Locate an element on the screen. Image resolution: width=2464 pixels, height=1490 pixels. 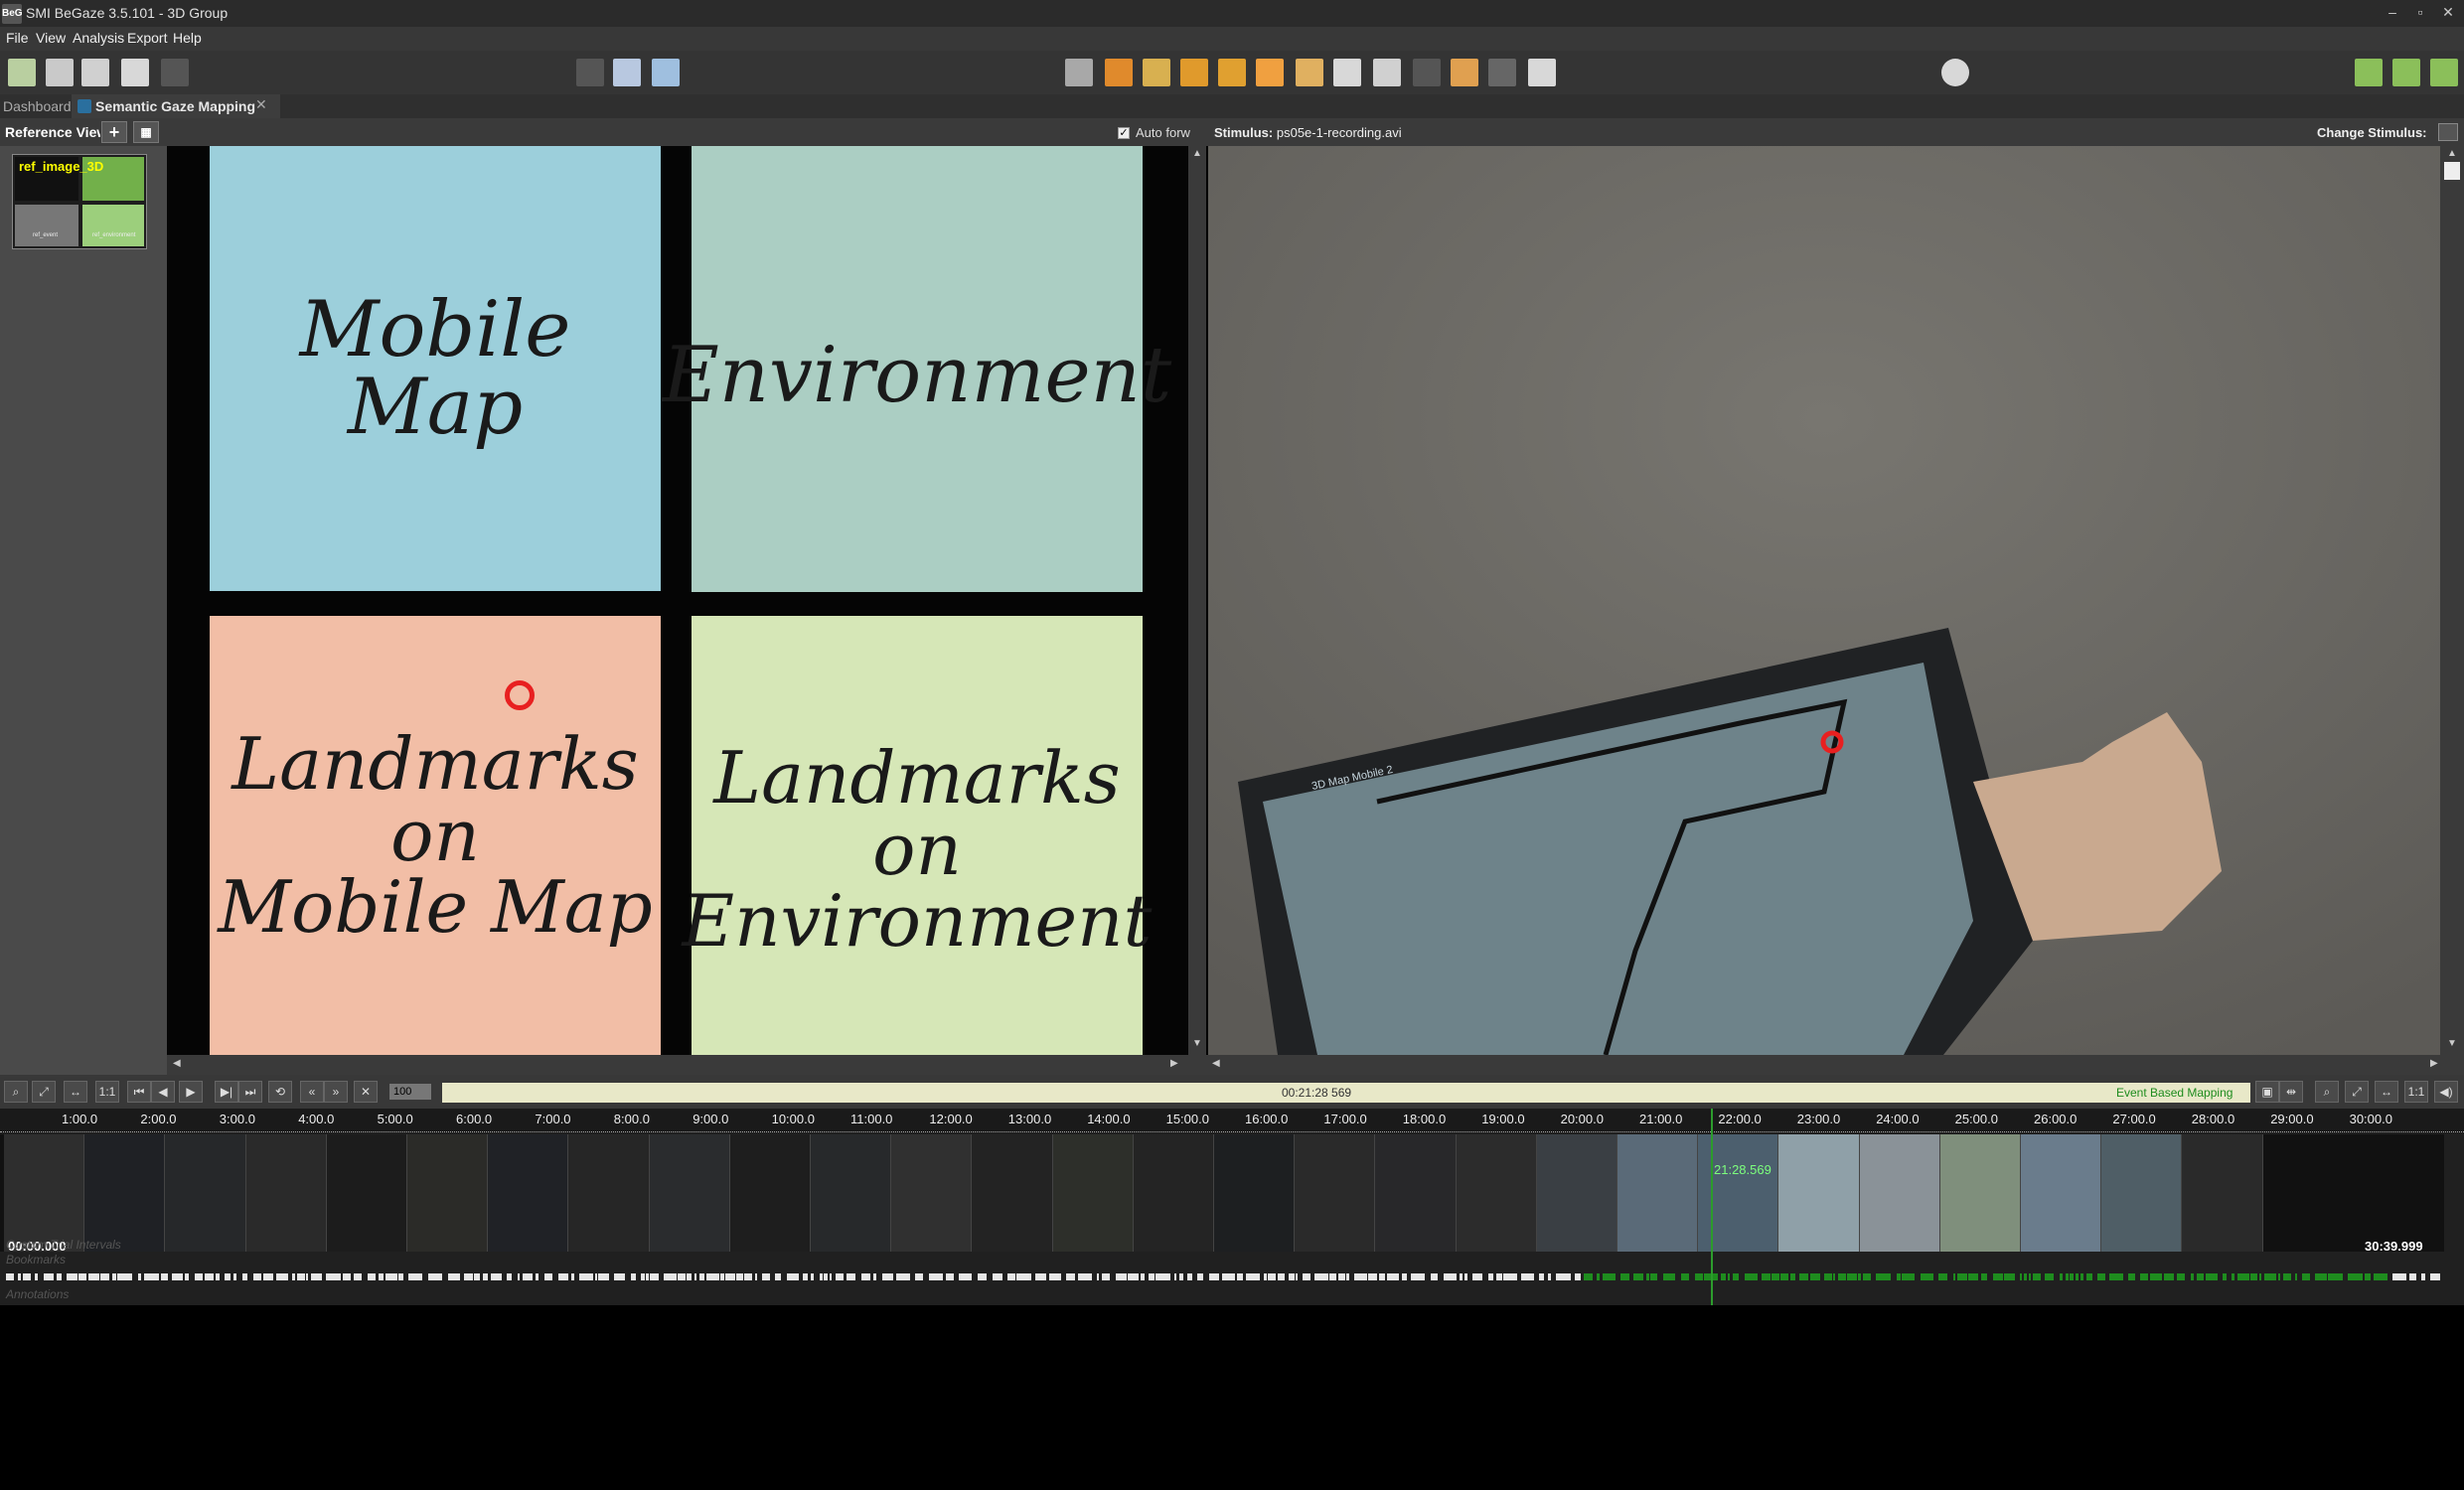
tab-semantic-gaze-mapping: Semantic Gaze Mapping ✕ is located at coordinates (176, 106).